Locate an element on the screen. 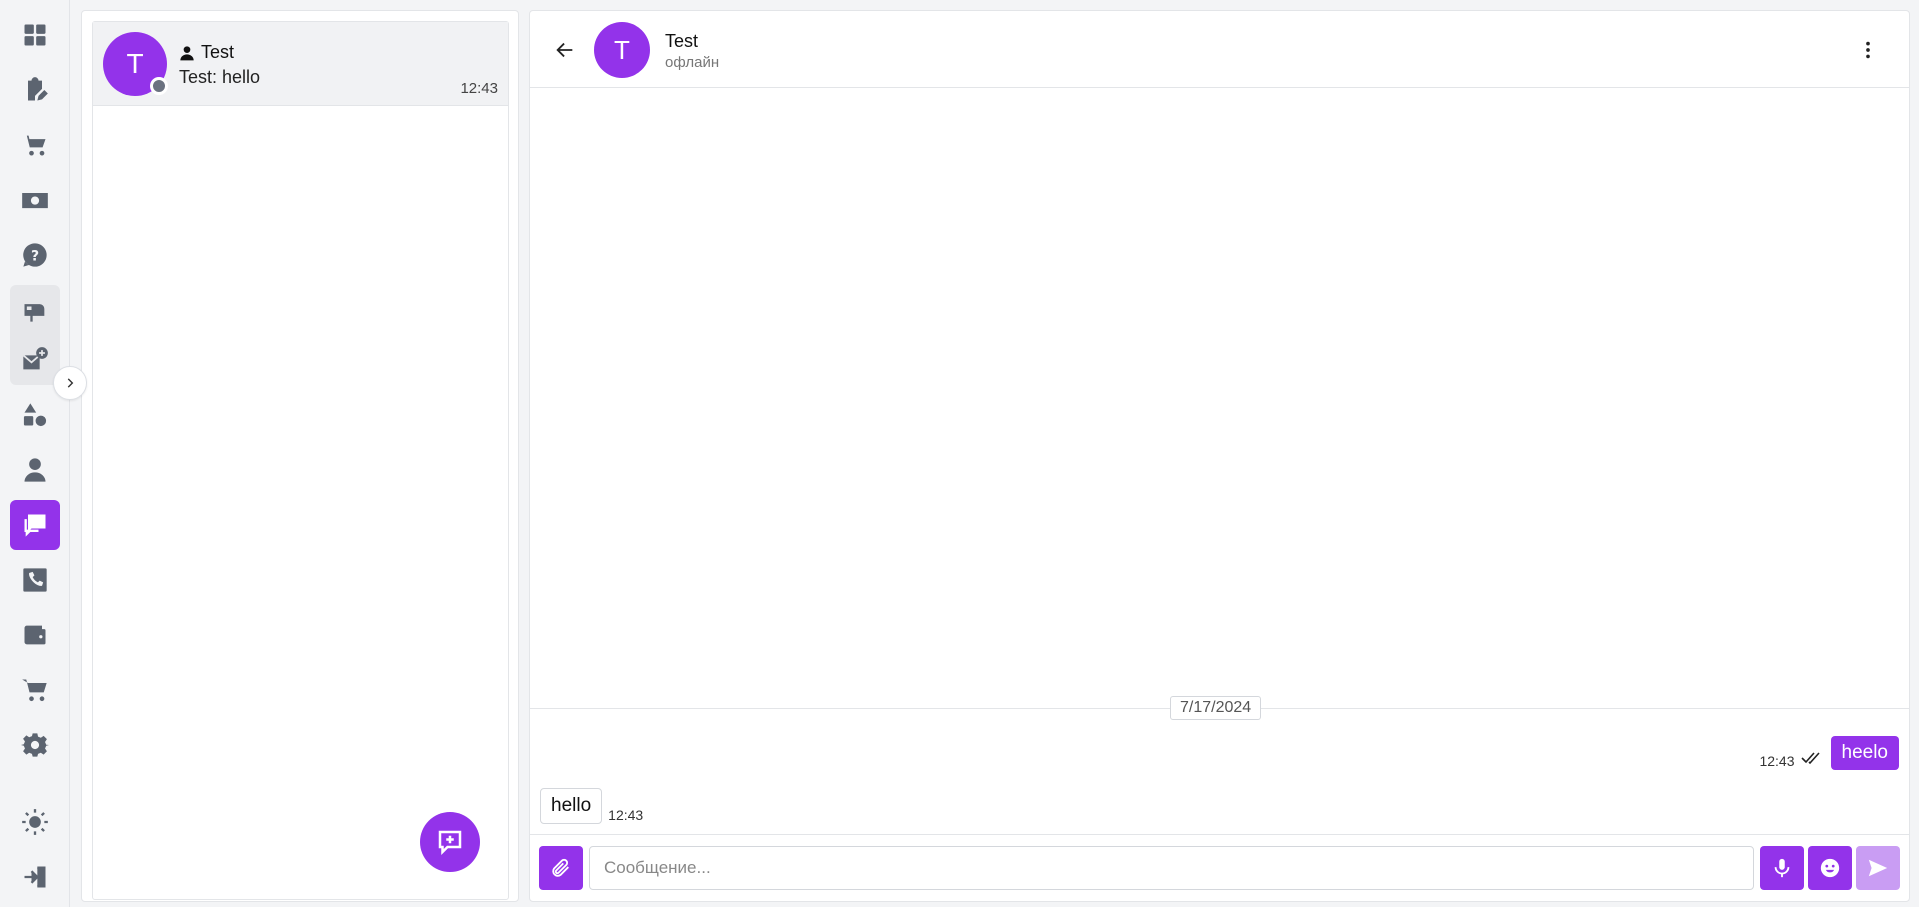 The image size is (1919, 907). send-icon is located at coordinates (1878, 868).